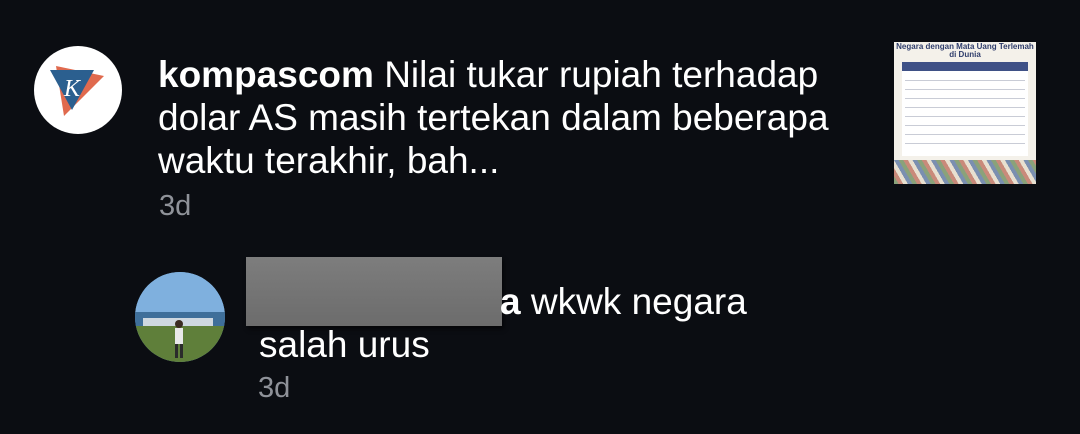 The image size is (1080, 434). What do you see at coordinates (266, 74) in the screenshot?
I see `comment-username: kompascom` at bounding box center [266, 74].